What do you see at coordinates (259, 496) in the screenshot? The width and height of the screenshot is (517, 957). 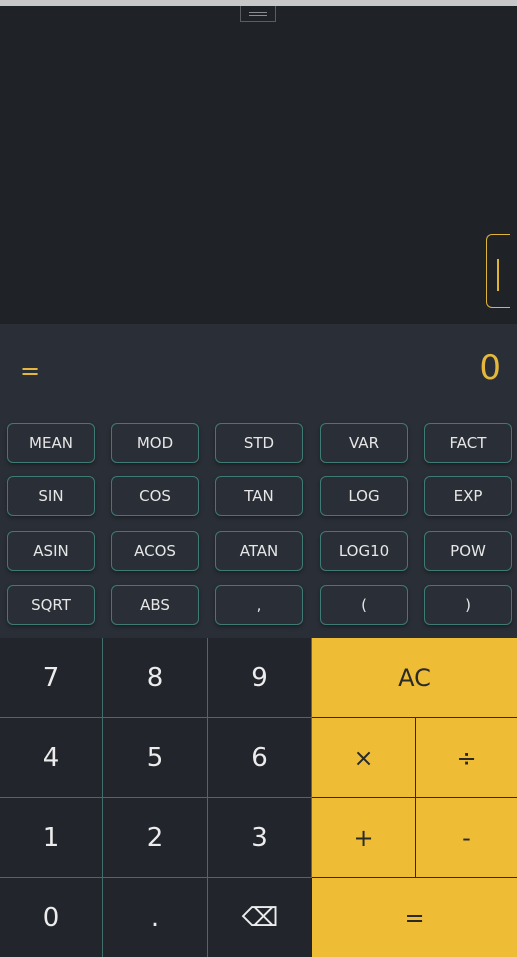 I see `tan-button: TAN` at bounding box center [259, 496].